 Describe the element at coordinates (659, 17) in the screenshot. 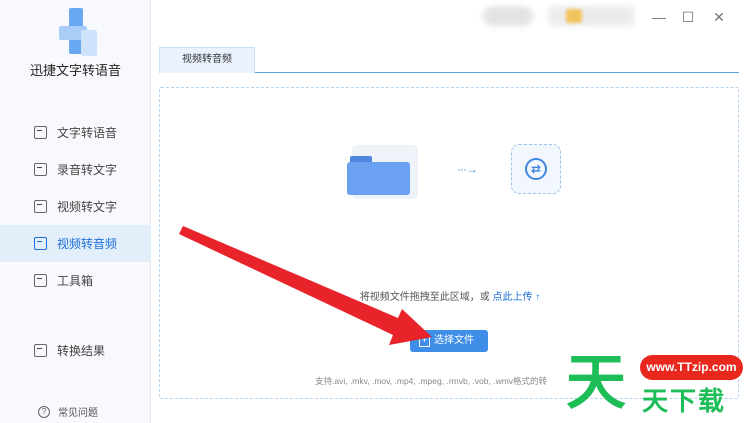

I see `minimize-button: —` at that location.